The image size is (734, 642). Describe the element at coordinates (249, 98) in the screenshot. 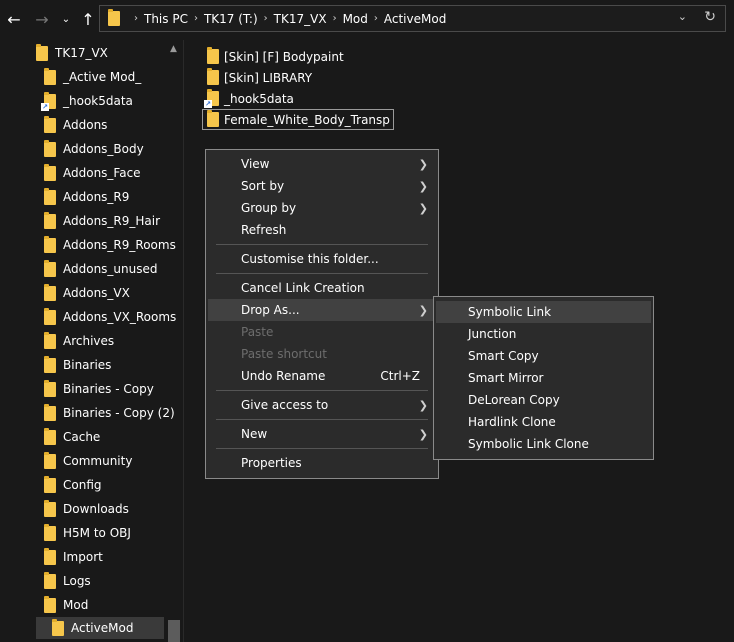

I see `file-item: _hook5data` at that location.